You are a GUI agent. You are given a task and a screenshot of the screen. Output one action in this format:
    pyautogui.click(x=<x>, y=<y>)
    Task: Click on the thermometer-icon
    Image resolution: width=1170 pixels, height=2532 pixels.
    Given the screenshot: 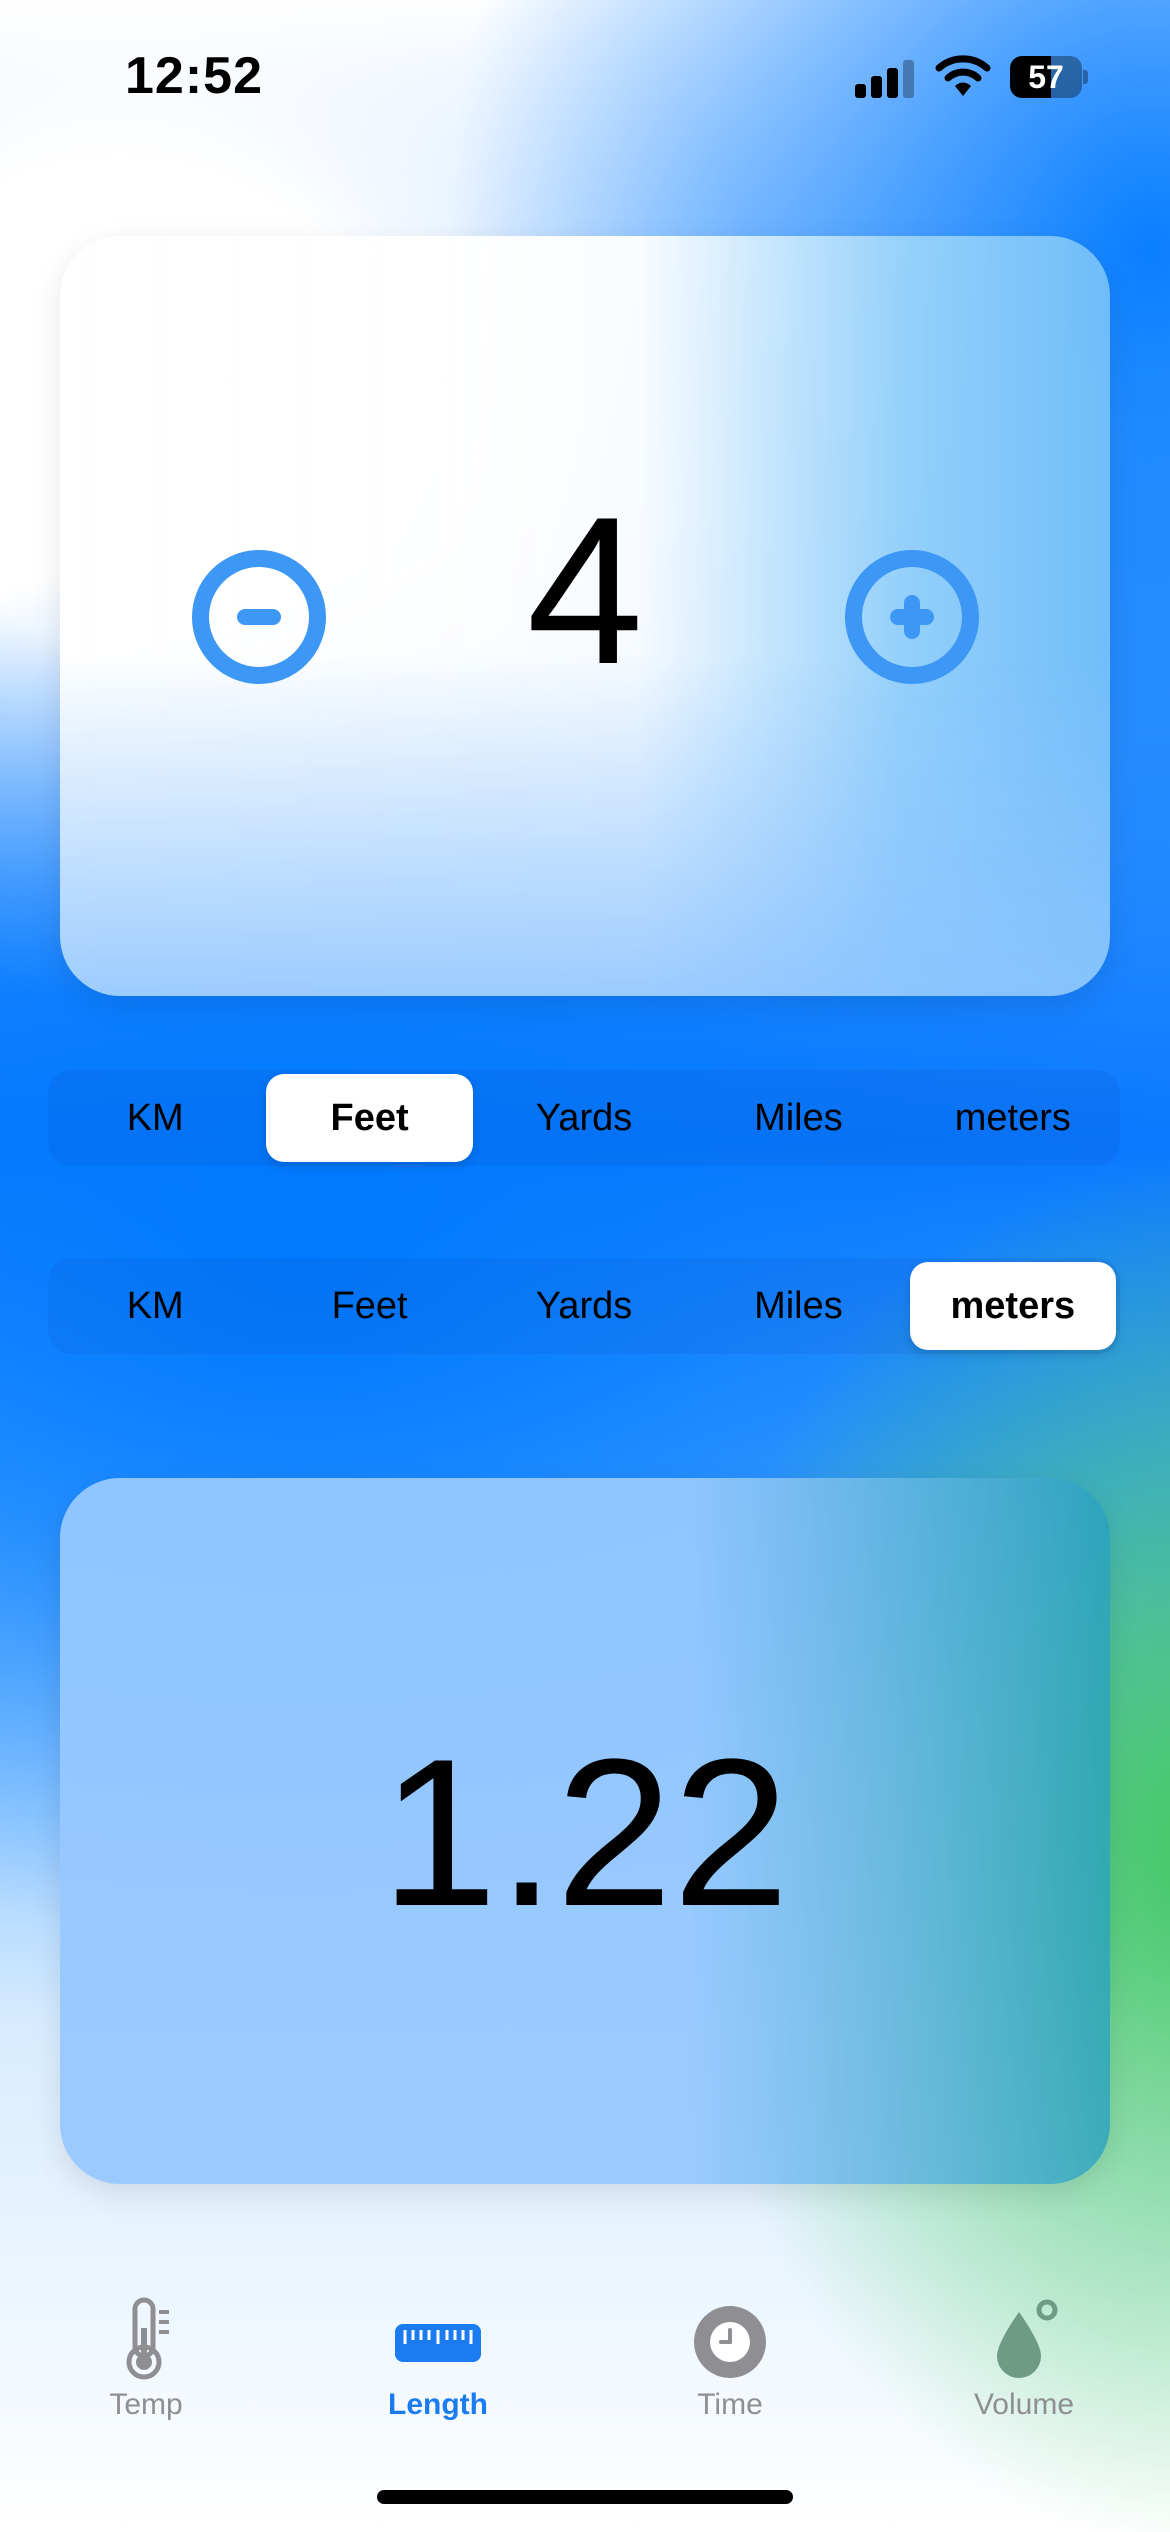 What is the action you would take?
    pyautogui.click(x=146, y=2339)
    